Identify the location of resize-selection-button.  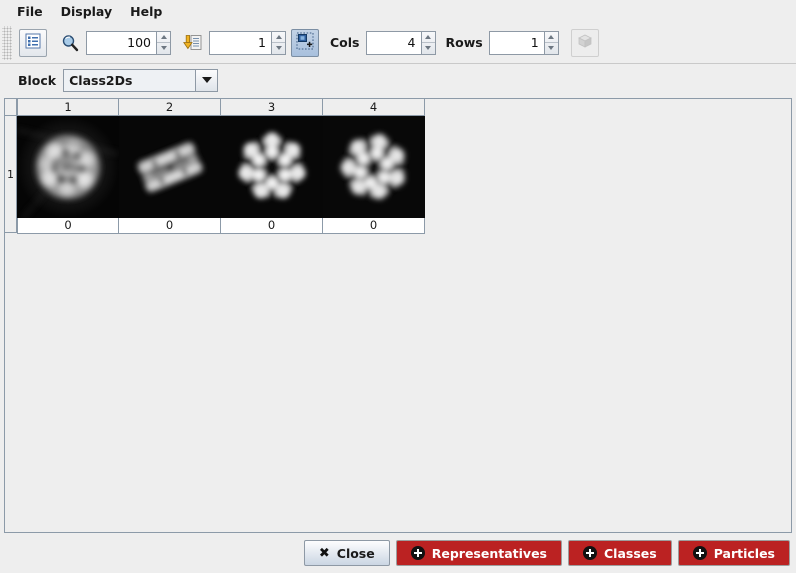
(305, 42).